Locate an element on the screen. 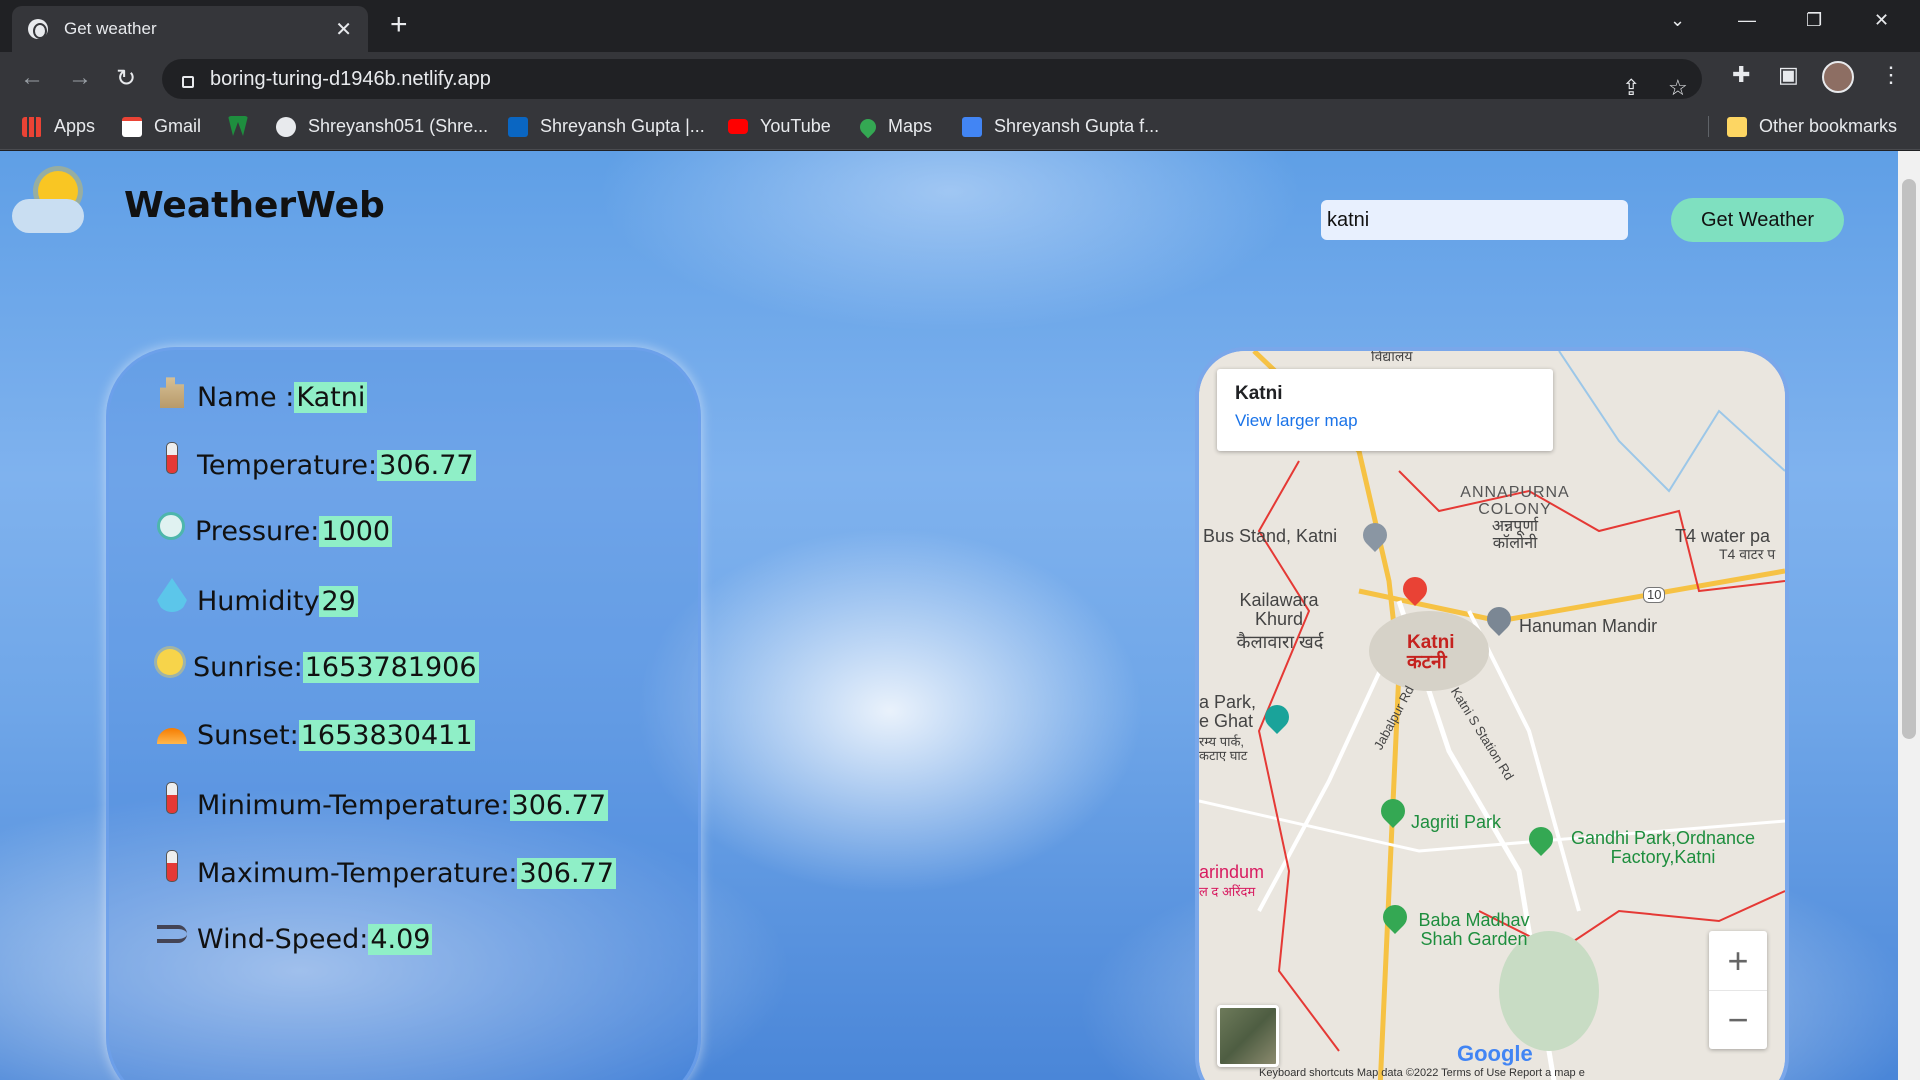  share-icon: ⇪ is located at coordinates (1631, 88).